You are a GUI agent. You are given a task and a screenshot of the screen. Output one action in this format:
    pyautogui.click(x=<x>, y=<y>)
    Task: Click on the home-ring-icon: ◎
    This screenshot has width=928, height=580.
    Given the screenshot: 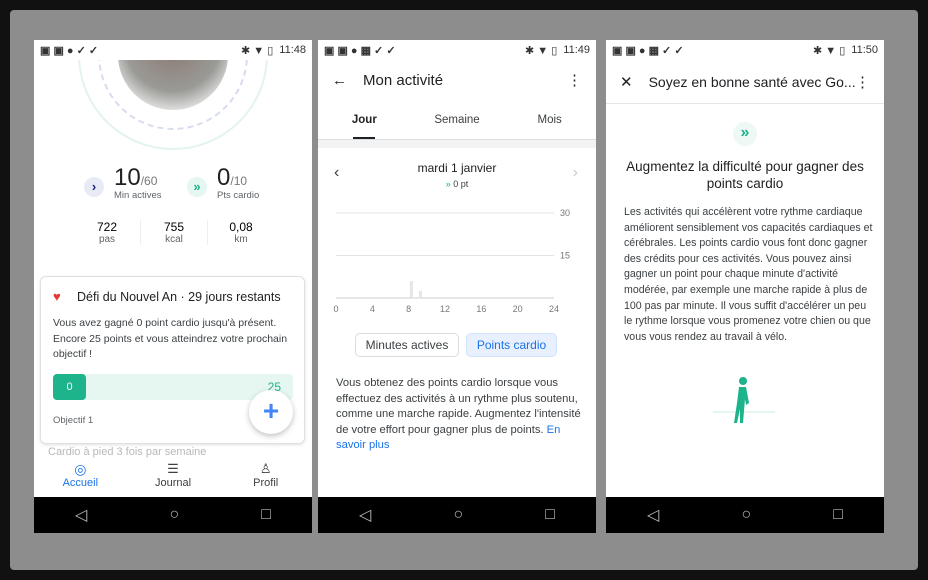 What is the action you would take?
    pyautogui.click(x=80, y=469)
    